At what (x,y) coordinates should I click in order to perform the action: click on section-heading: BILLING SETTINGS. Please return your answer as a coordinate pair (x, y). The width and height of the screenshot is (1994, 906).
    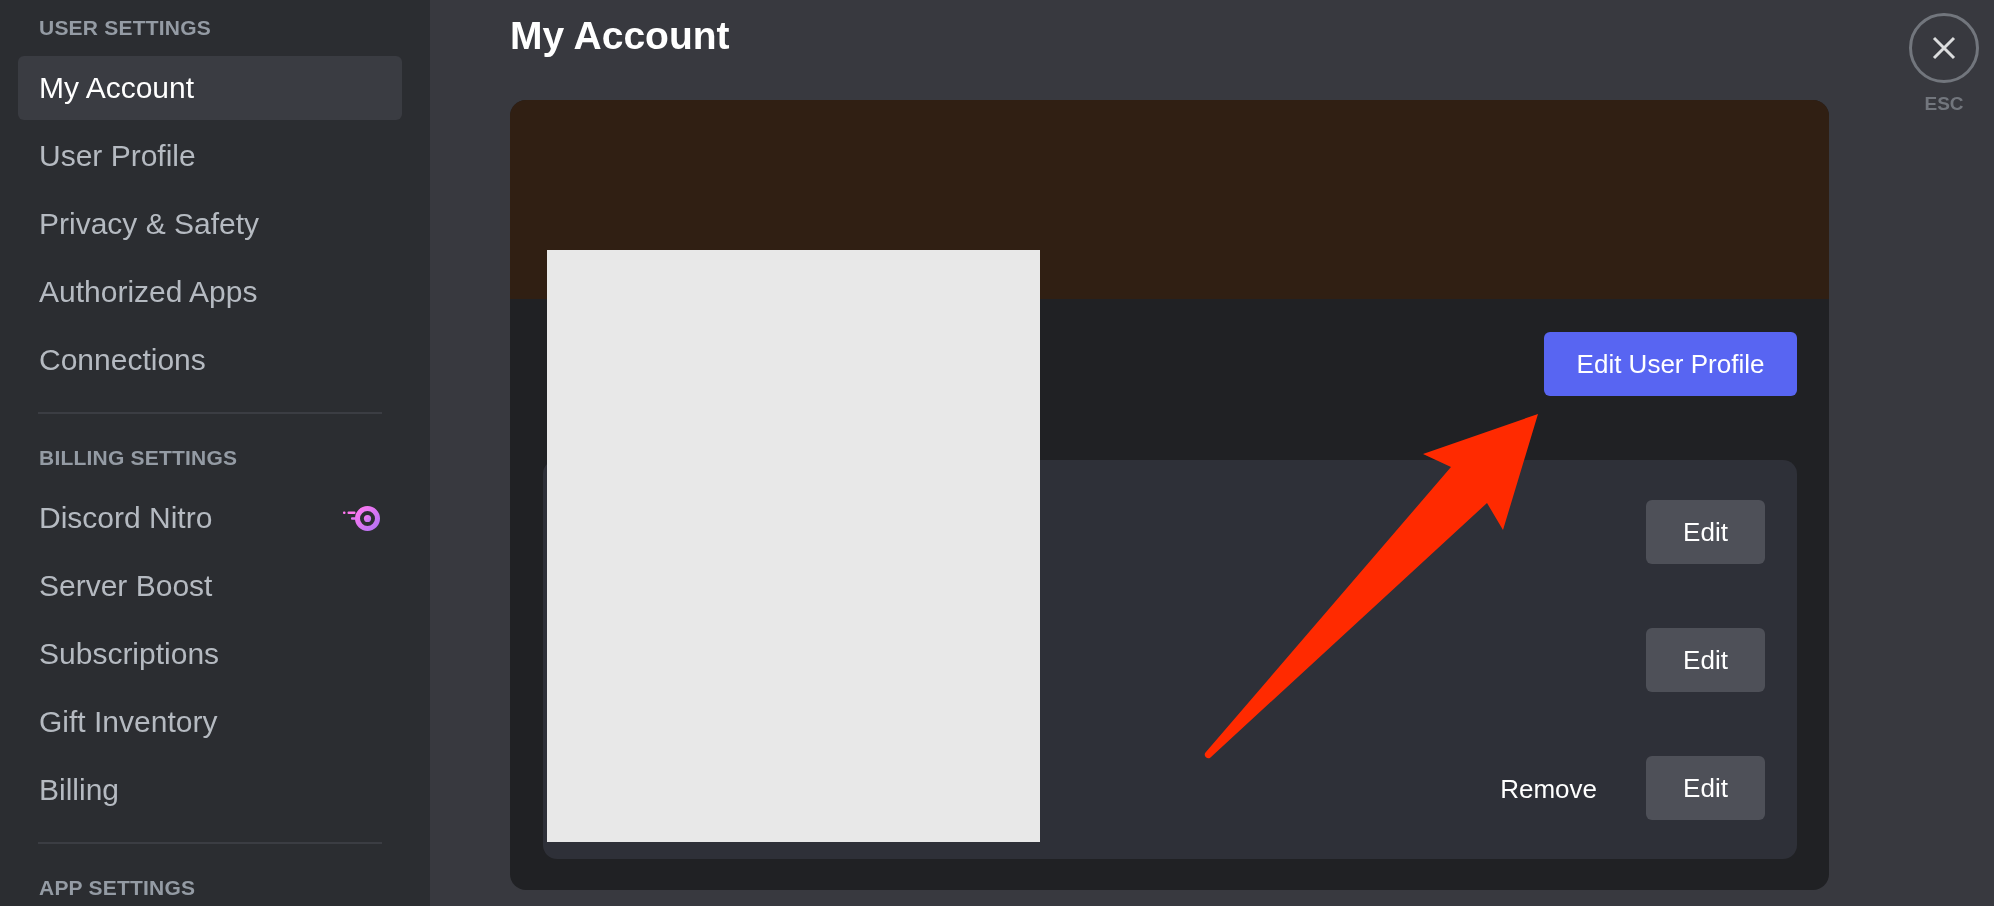
    Looking at the image, I should click on (138, 458).